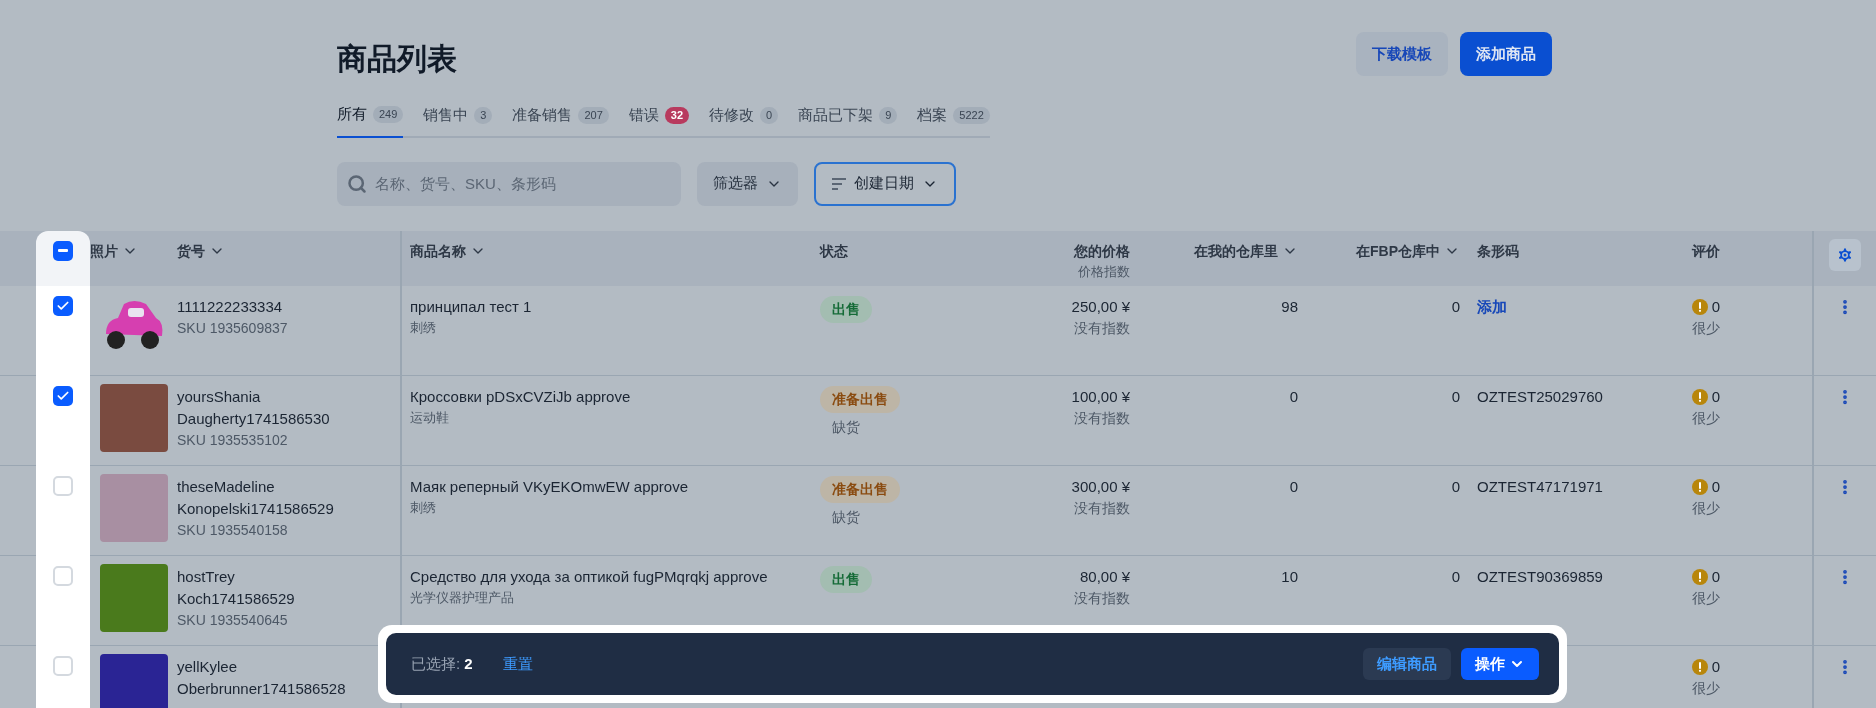 The image size is (1876, 708). I want to click on article-number: theseMadeline, so click(226, 486).